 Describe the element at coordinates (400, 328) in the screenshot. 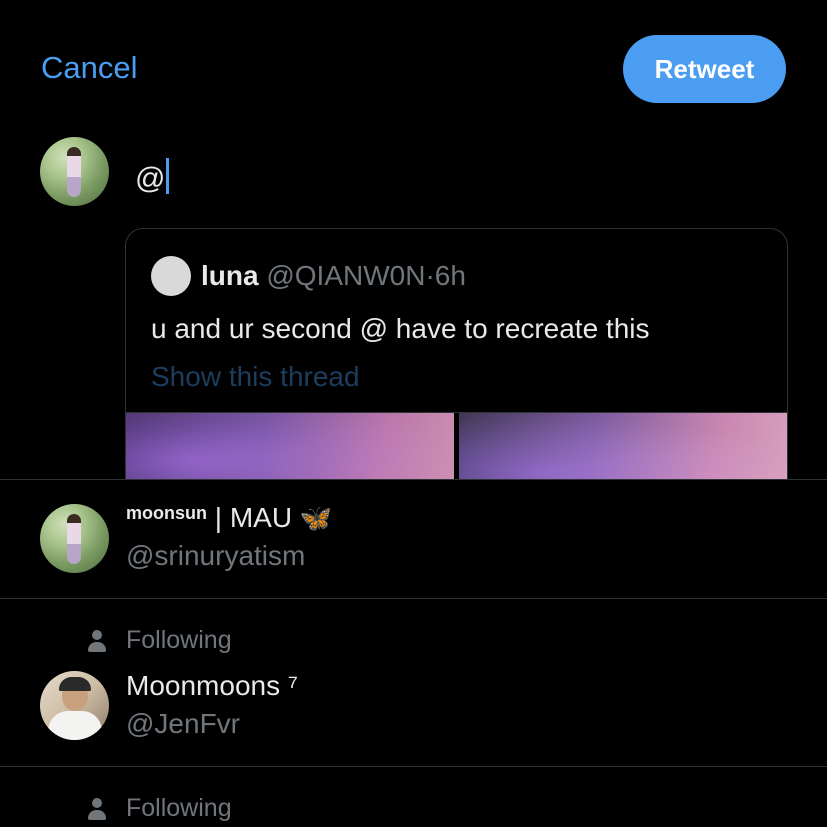

I see `quoted-tweet-text: u and ur second @ have to recreate this` at that location.